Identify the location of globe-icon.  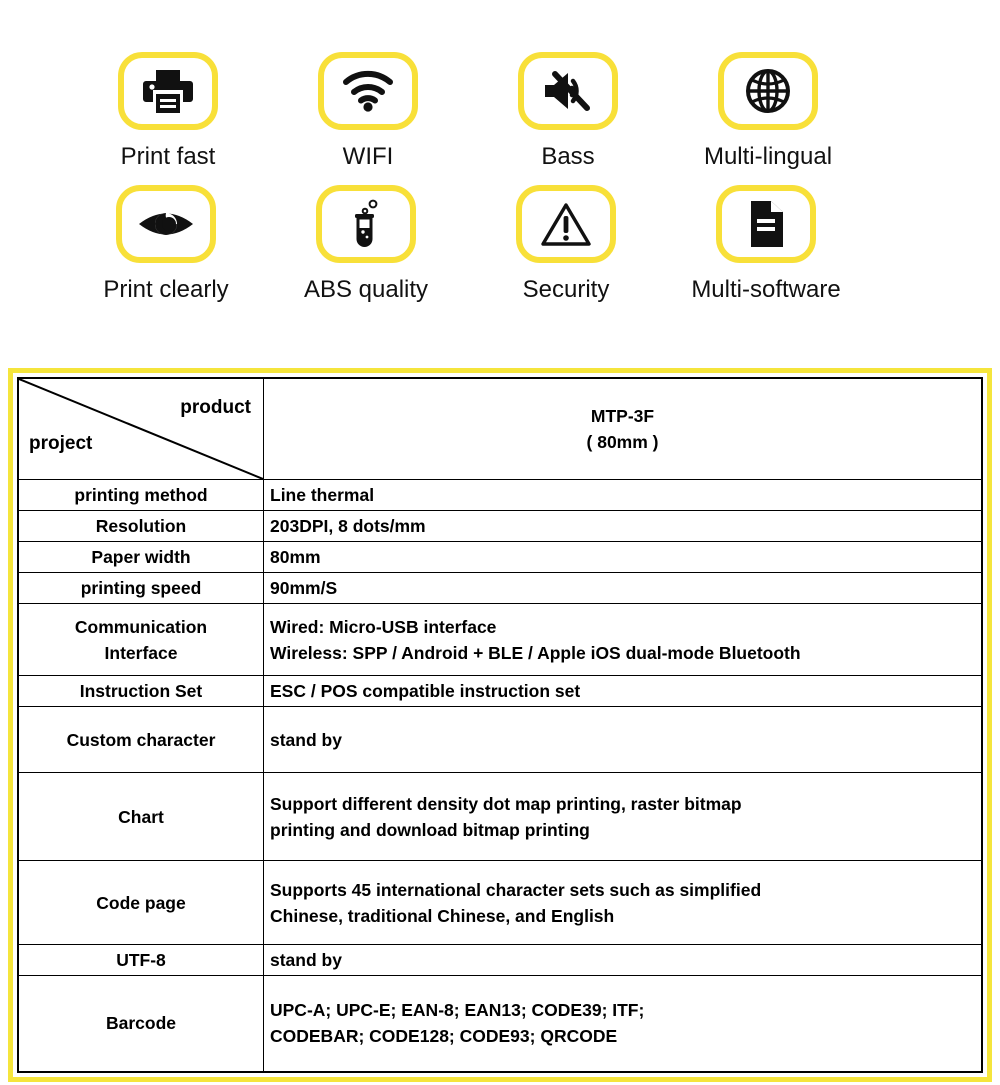
(768, 91).